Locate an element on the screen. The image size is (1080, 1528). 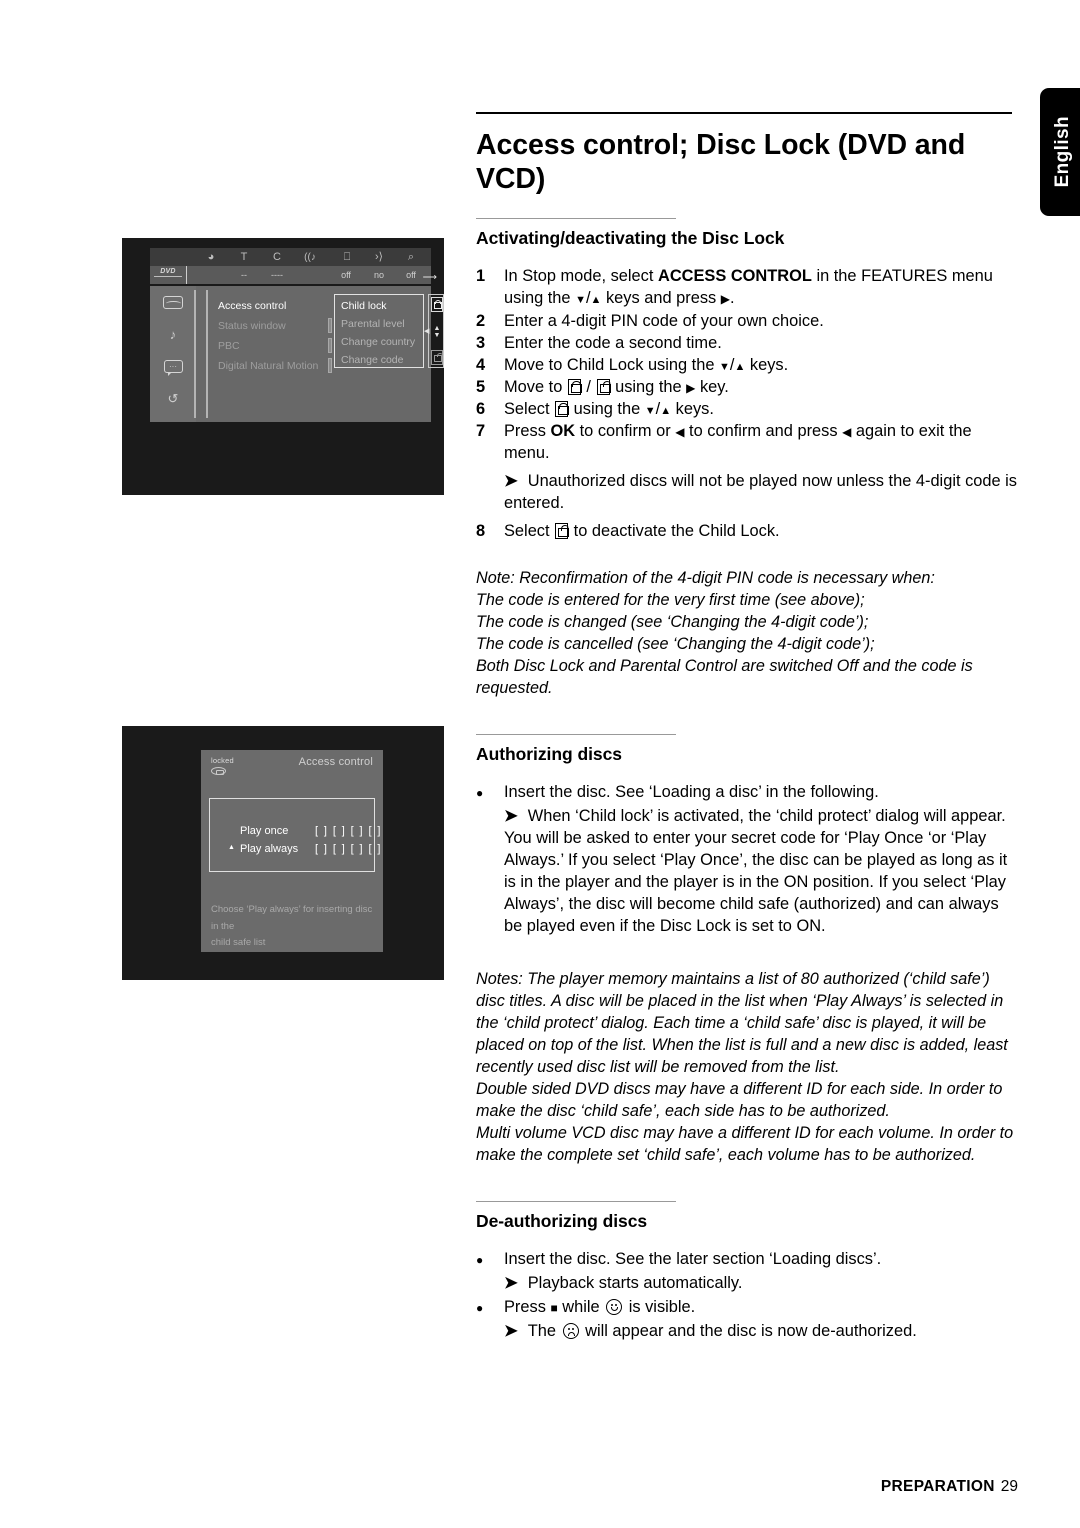
step-number: 5 is located at coordinates (481, 386).